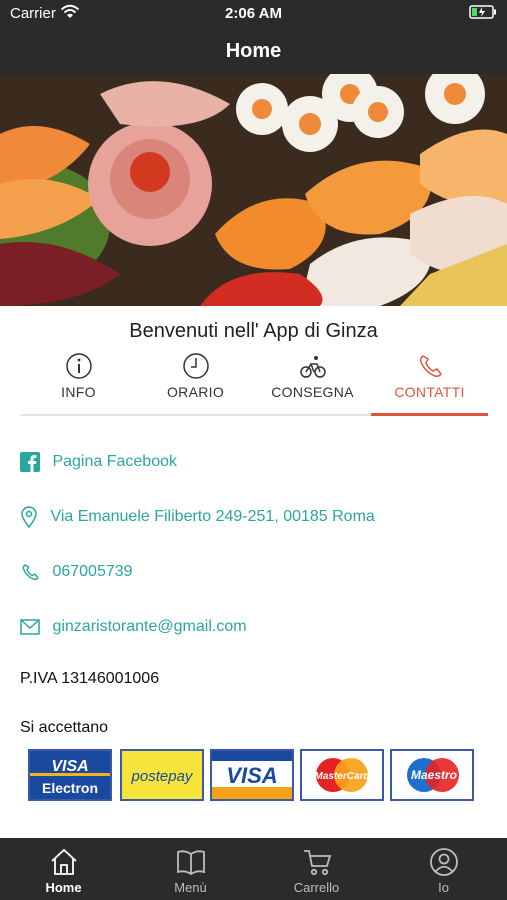 This screenshot has height=900, width=507. I want to click on status-bar: Carrier 2:06 AM, so click(253, 14).